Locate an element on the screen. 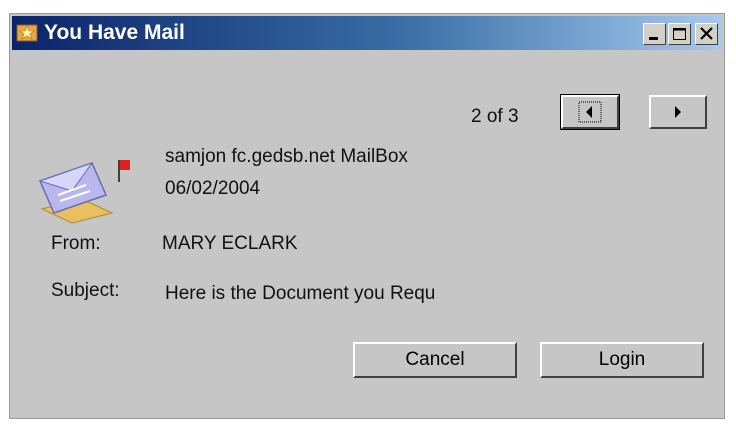 The height and width of the screenshot is (433, 736). arrow-right-icon is located at coordinates (678, 112).